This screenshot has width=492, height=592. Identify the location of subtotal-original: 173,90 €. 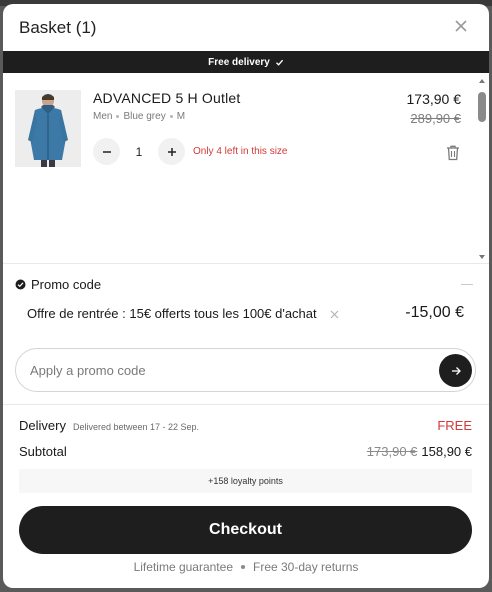
(392, 451).